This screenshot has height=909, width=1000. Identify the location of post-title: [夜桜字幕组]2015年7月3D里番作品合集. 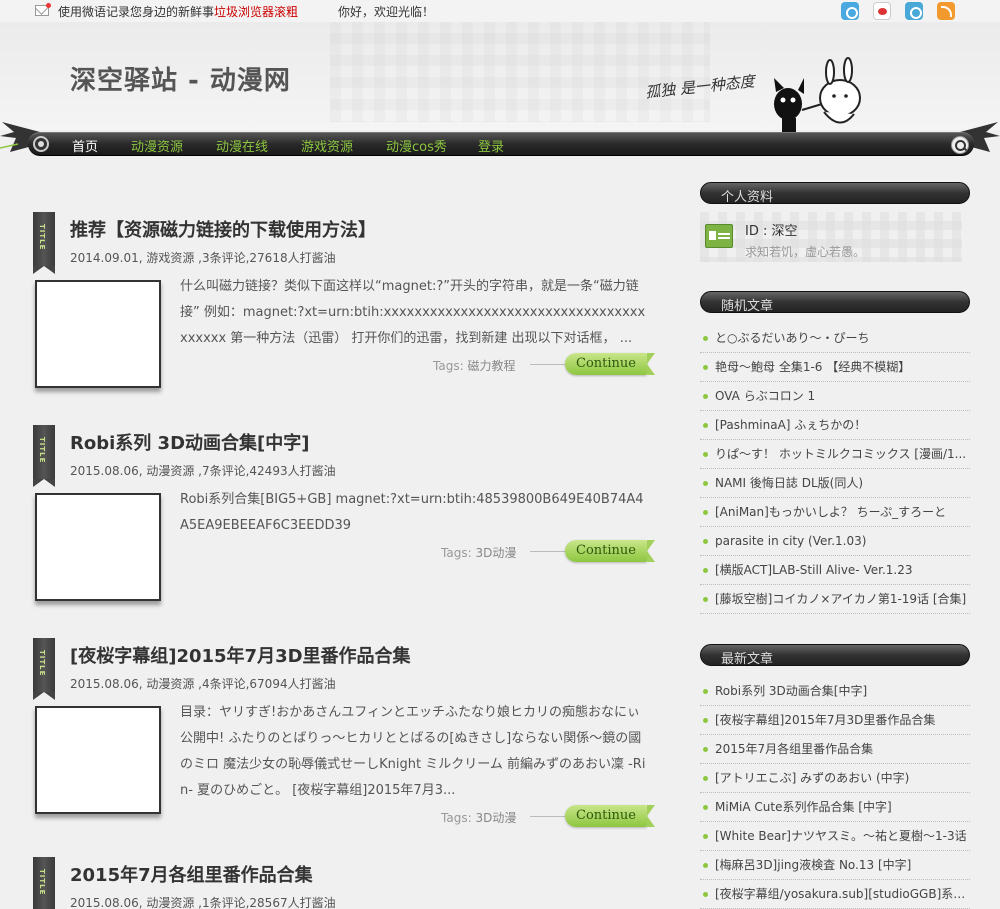
(240, 655).